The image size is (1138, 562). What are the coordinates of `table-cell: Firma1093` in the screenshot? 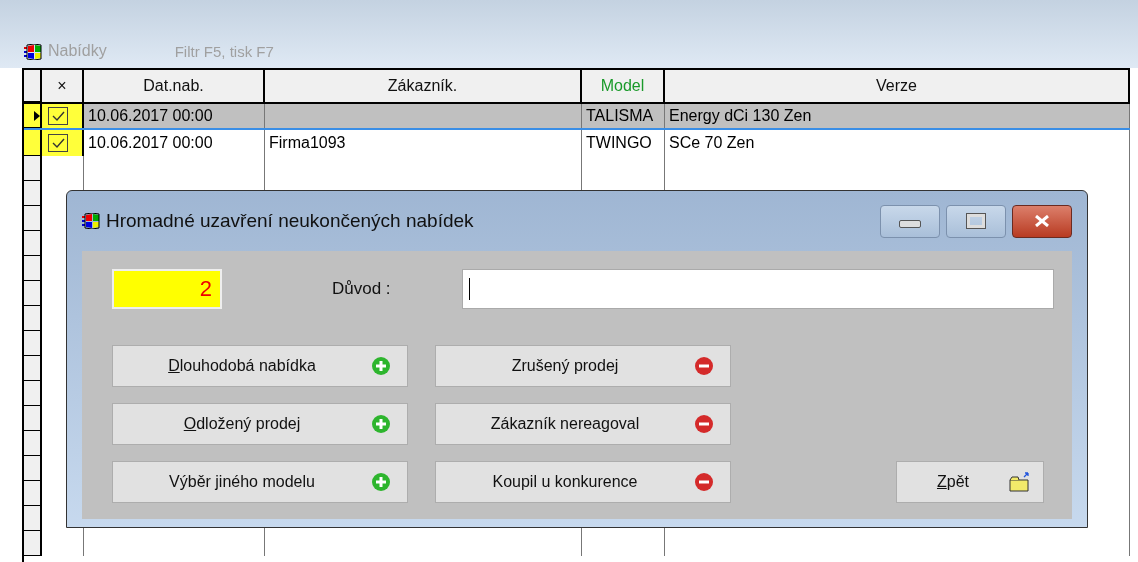 It's located at (307, 143).